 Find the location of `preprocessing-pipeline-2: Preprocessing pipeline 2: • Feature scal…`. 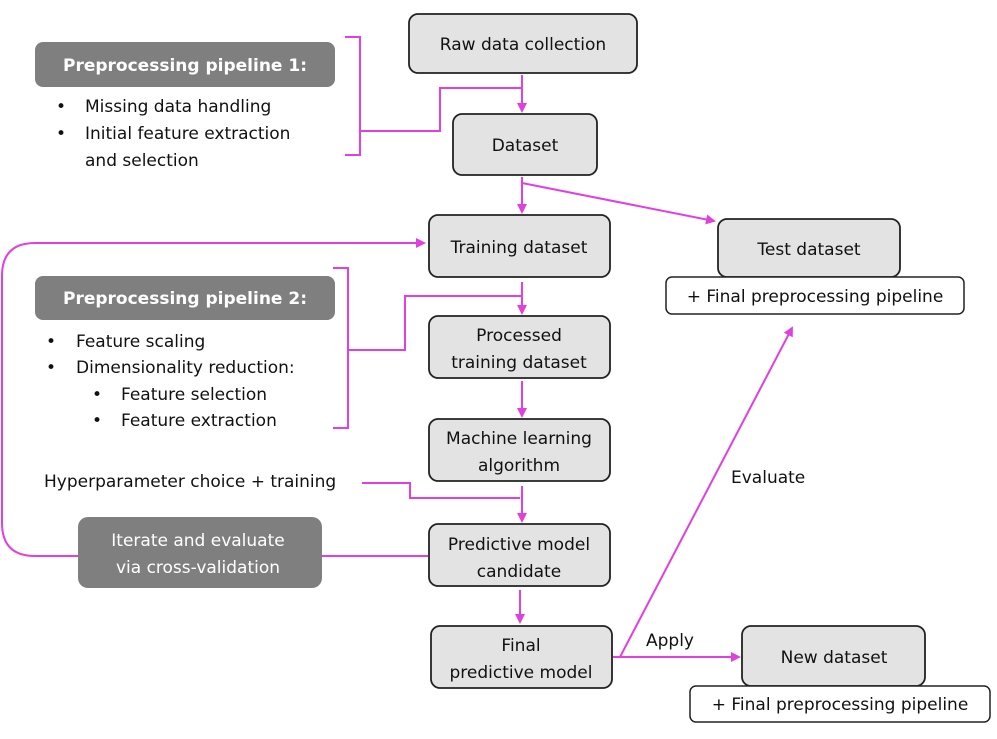

preprocessing-pipeline-2: Preprocessing pipeline 2: • Feature scal… is located at coordinates (185, 353).